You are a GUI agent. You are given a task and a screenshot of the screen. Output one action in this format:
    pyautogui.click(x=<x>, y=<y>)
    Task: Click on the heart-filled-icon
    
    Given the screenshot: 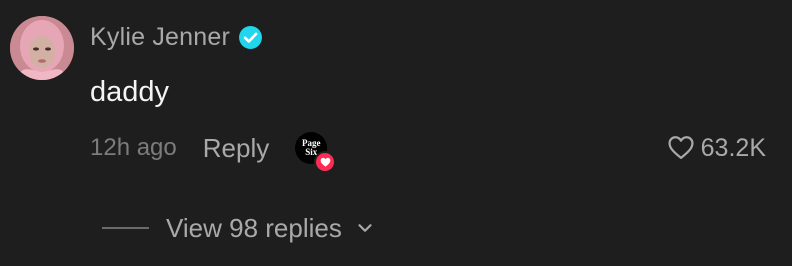 What is the action you would take?
    pyautogui.click(x=325, y=162)
    